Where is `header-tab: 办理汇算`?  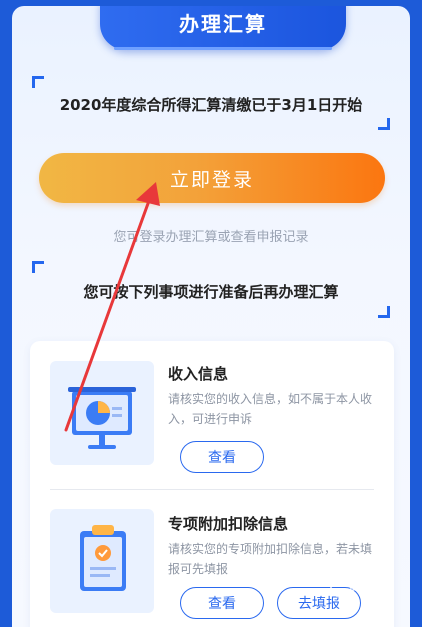
header-tab: 办理汇算 is located at coordinates (223, 28).